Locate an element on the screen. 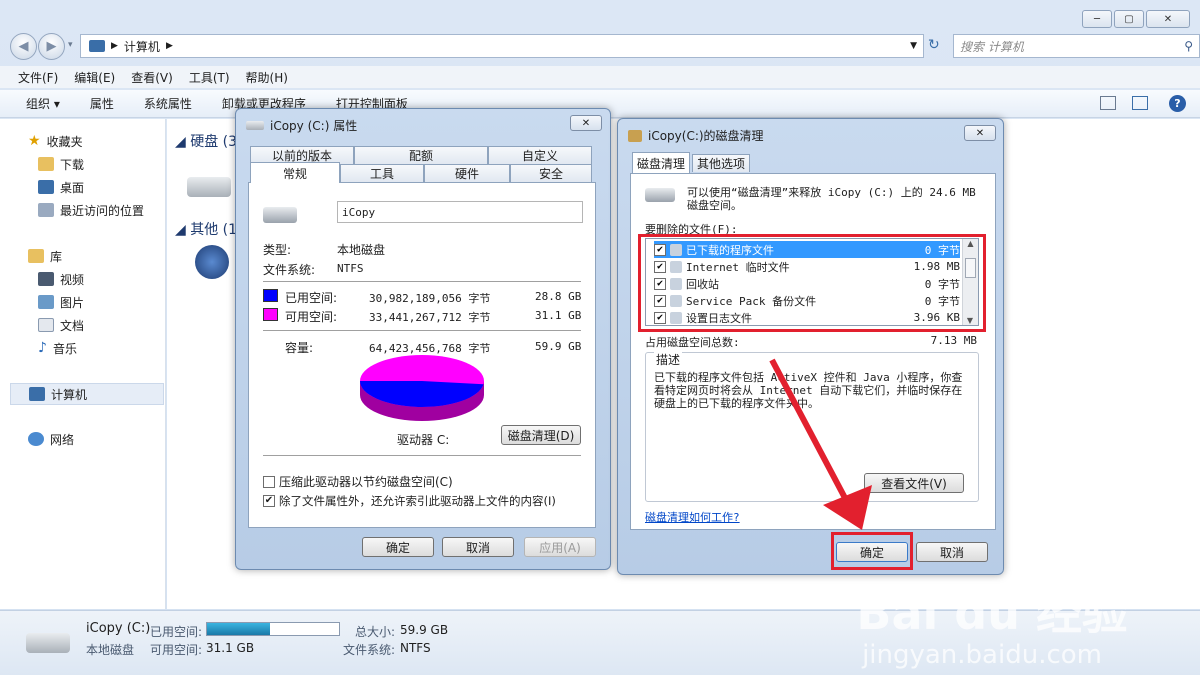 This screenshot has width=1200, height=675. tab-general: 常规 is located at coordinates (295, 172).